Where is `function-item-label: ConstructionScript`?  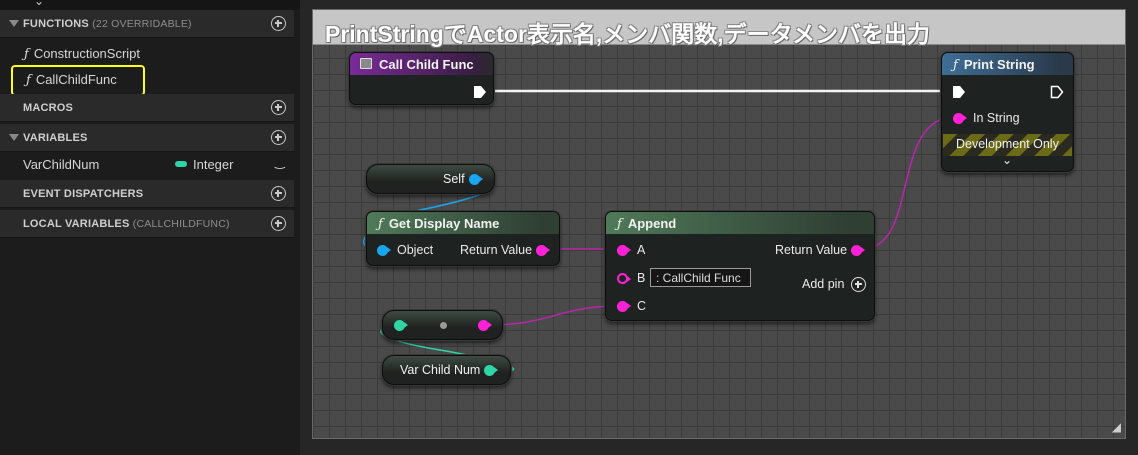
function-item-label: ConstructionScript is located at coordinates (87, 53).